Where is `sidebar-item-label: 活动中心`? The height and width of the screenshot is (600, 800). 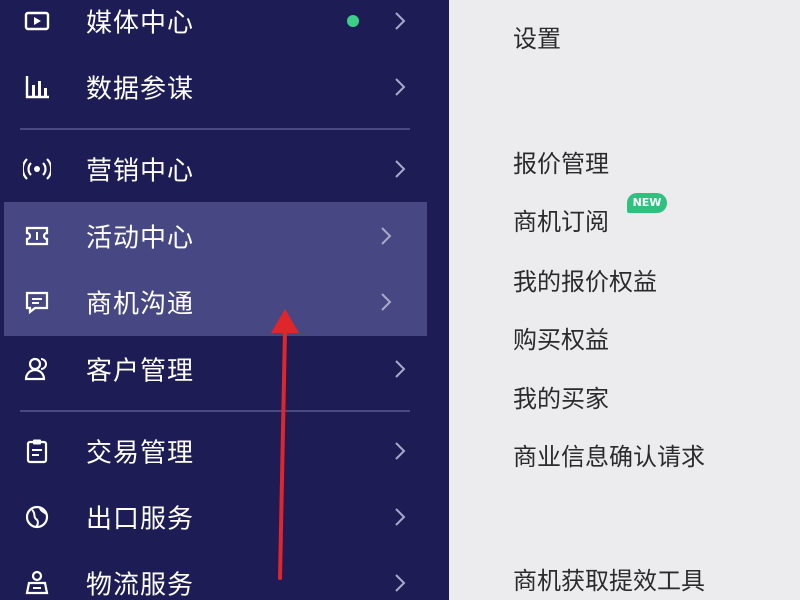 sidebar-item-label: 活动中心 is located at coordinates (140, 238).